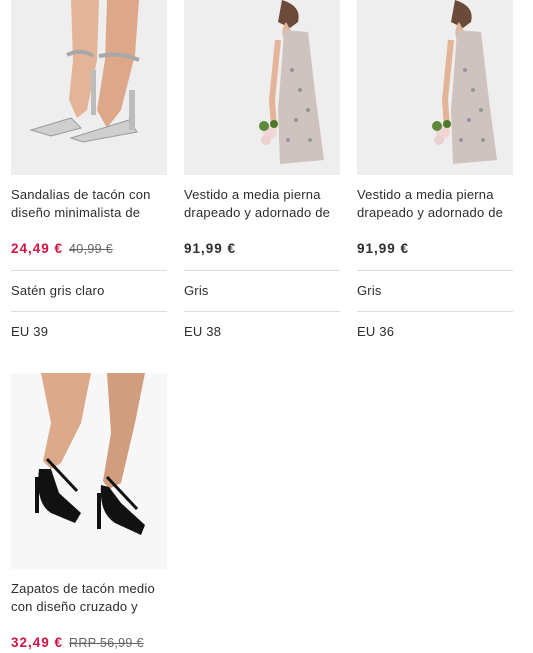 The image size is (533, 653). I want to click on sandals-illustration, so click(89, 87).